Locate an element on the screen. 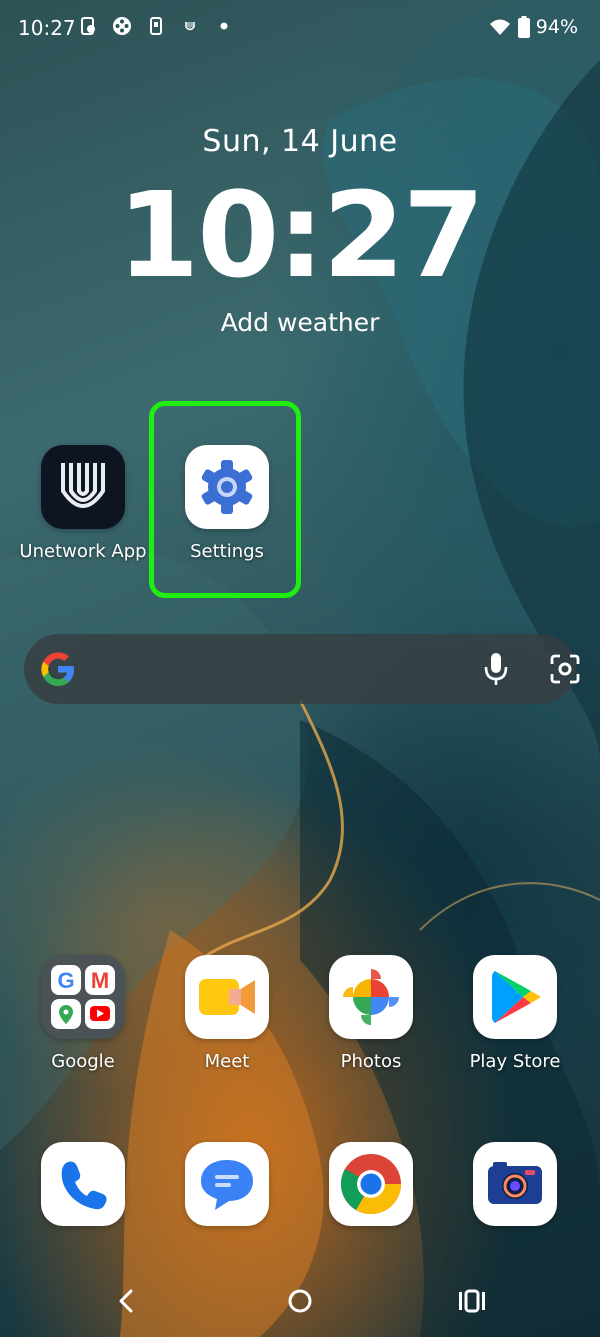 This screenshot has width=600, height=1337. app-phone is located at coordinates (83, 1184).